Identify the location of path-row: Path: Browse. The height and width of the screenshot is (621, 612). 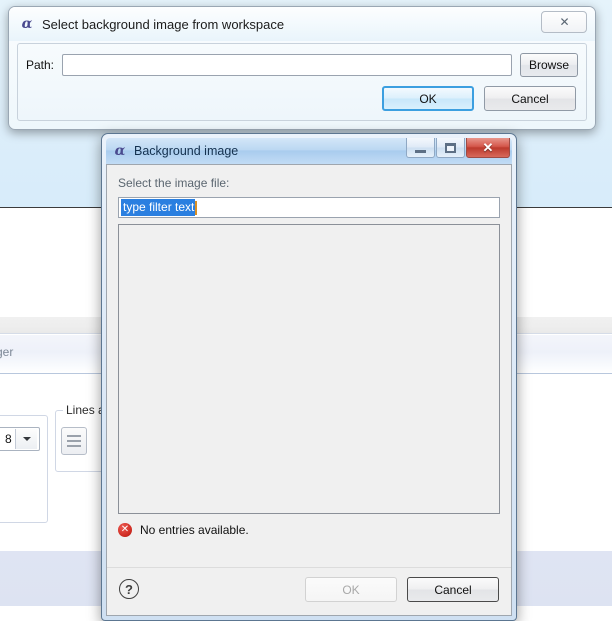
(302, 65).